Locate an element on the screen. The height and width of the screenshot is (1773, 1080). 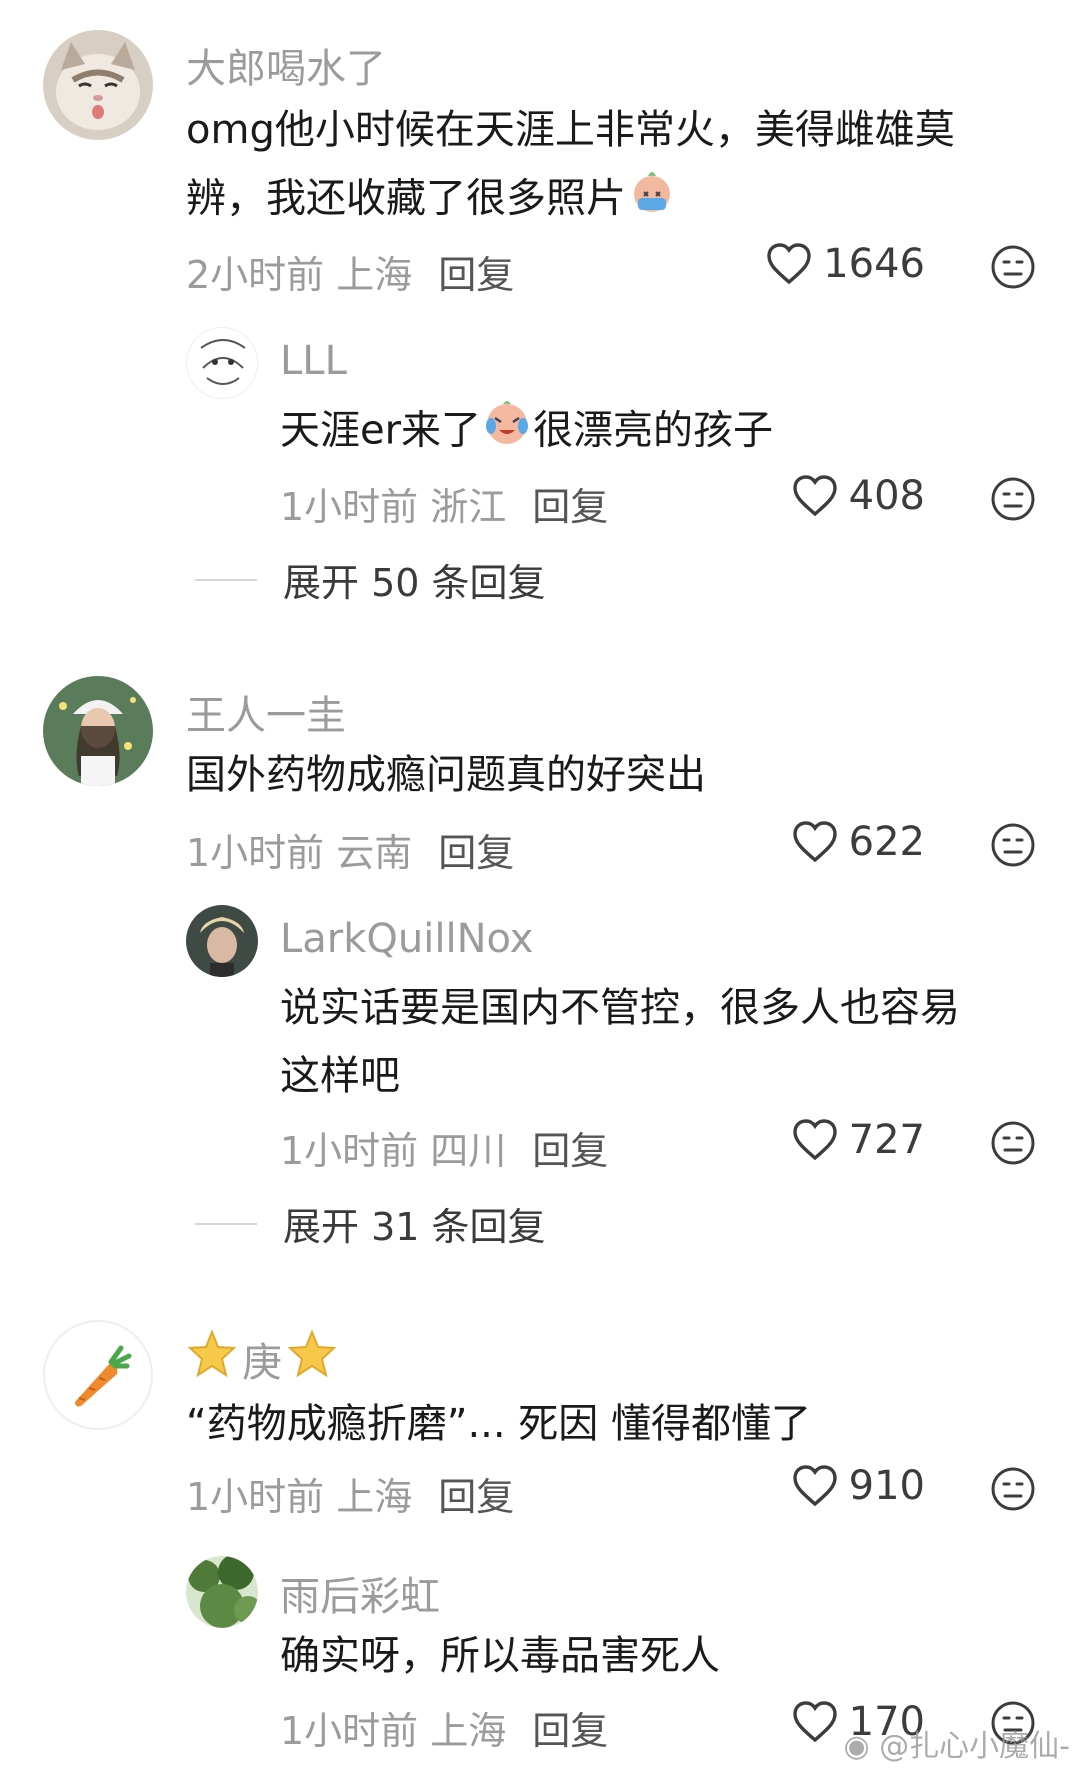
comment-text-segment: 辨，我还收藏了很多照片 is located at coordinates (406, 198).